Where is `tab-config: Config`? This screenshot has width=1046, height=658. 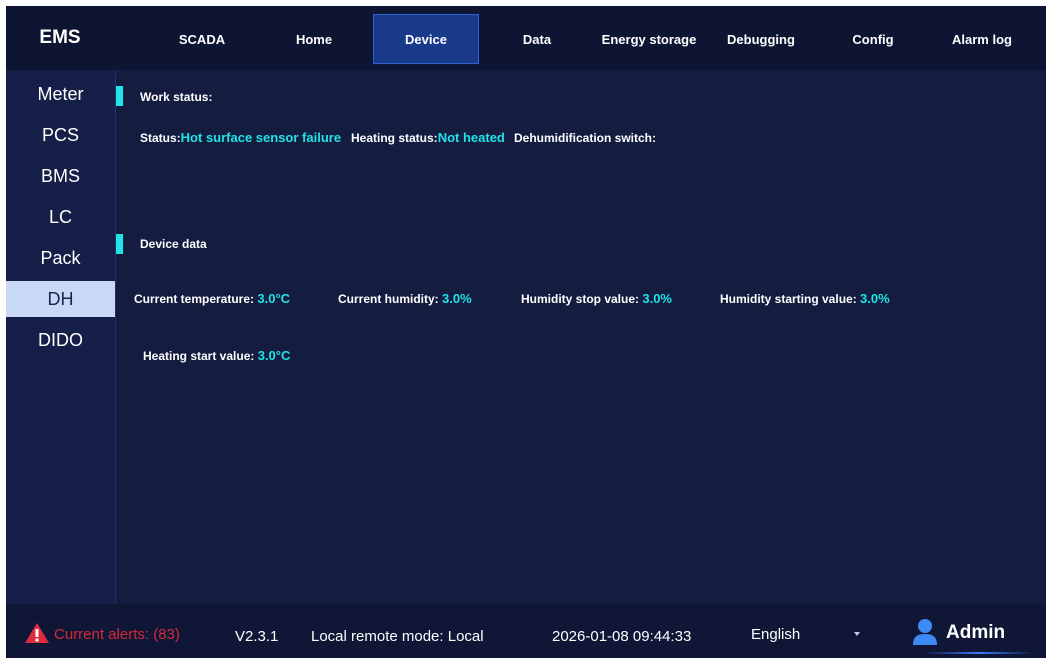 tab-config: Config is located at coordinates (873, 39).